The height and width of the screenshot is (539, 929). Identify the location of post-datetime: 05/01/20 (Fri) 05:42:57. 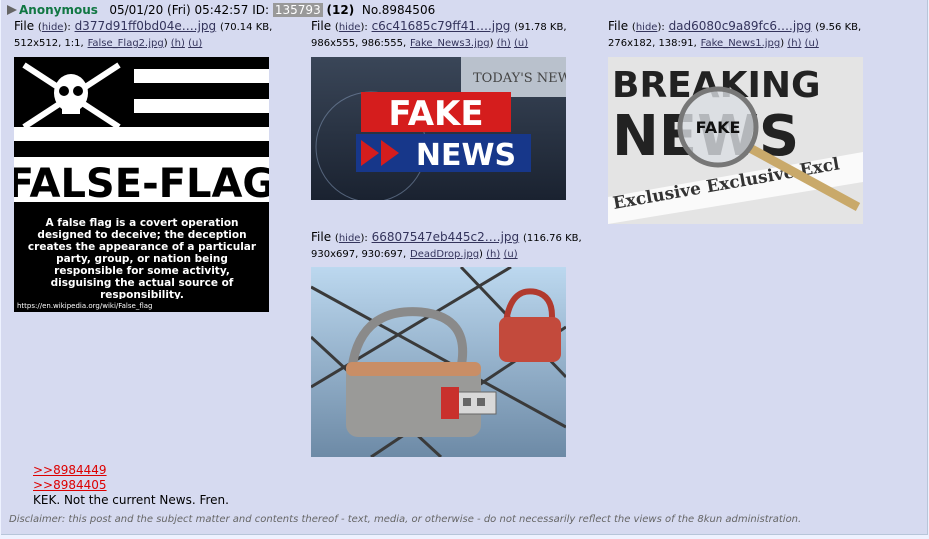
(179, 10).